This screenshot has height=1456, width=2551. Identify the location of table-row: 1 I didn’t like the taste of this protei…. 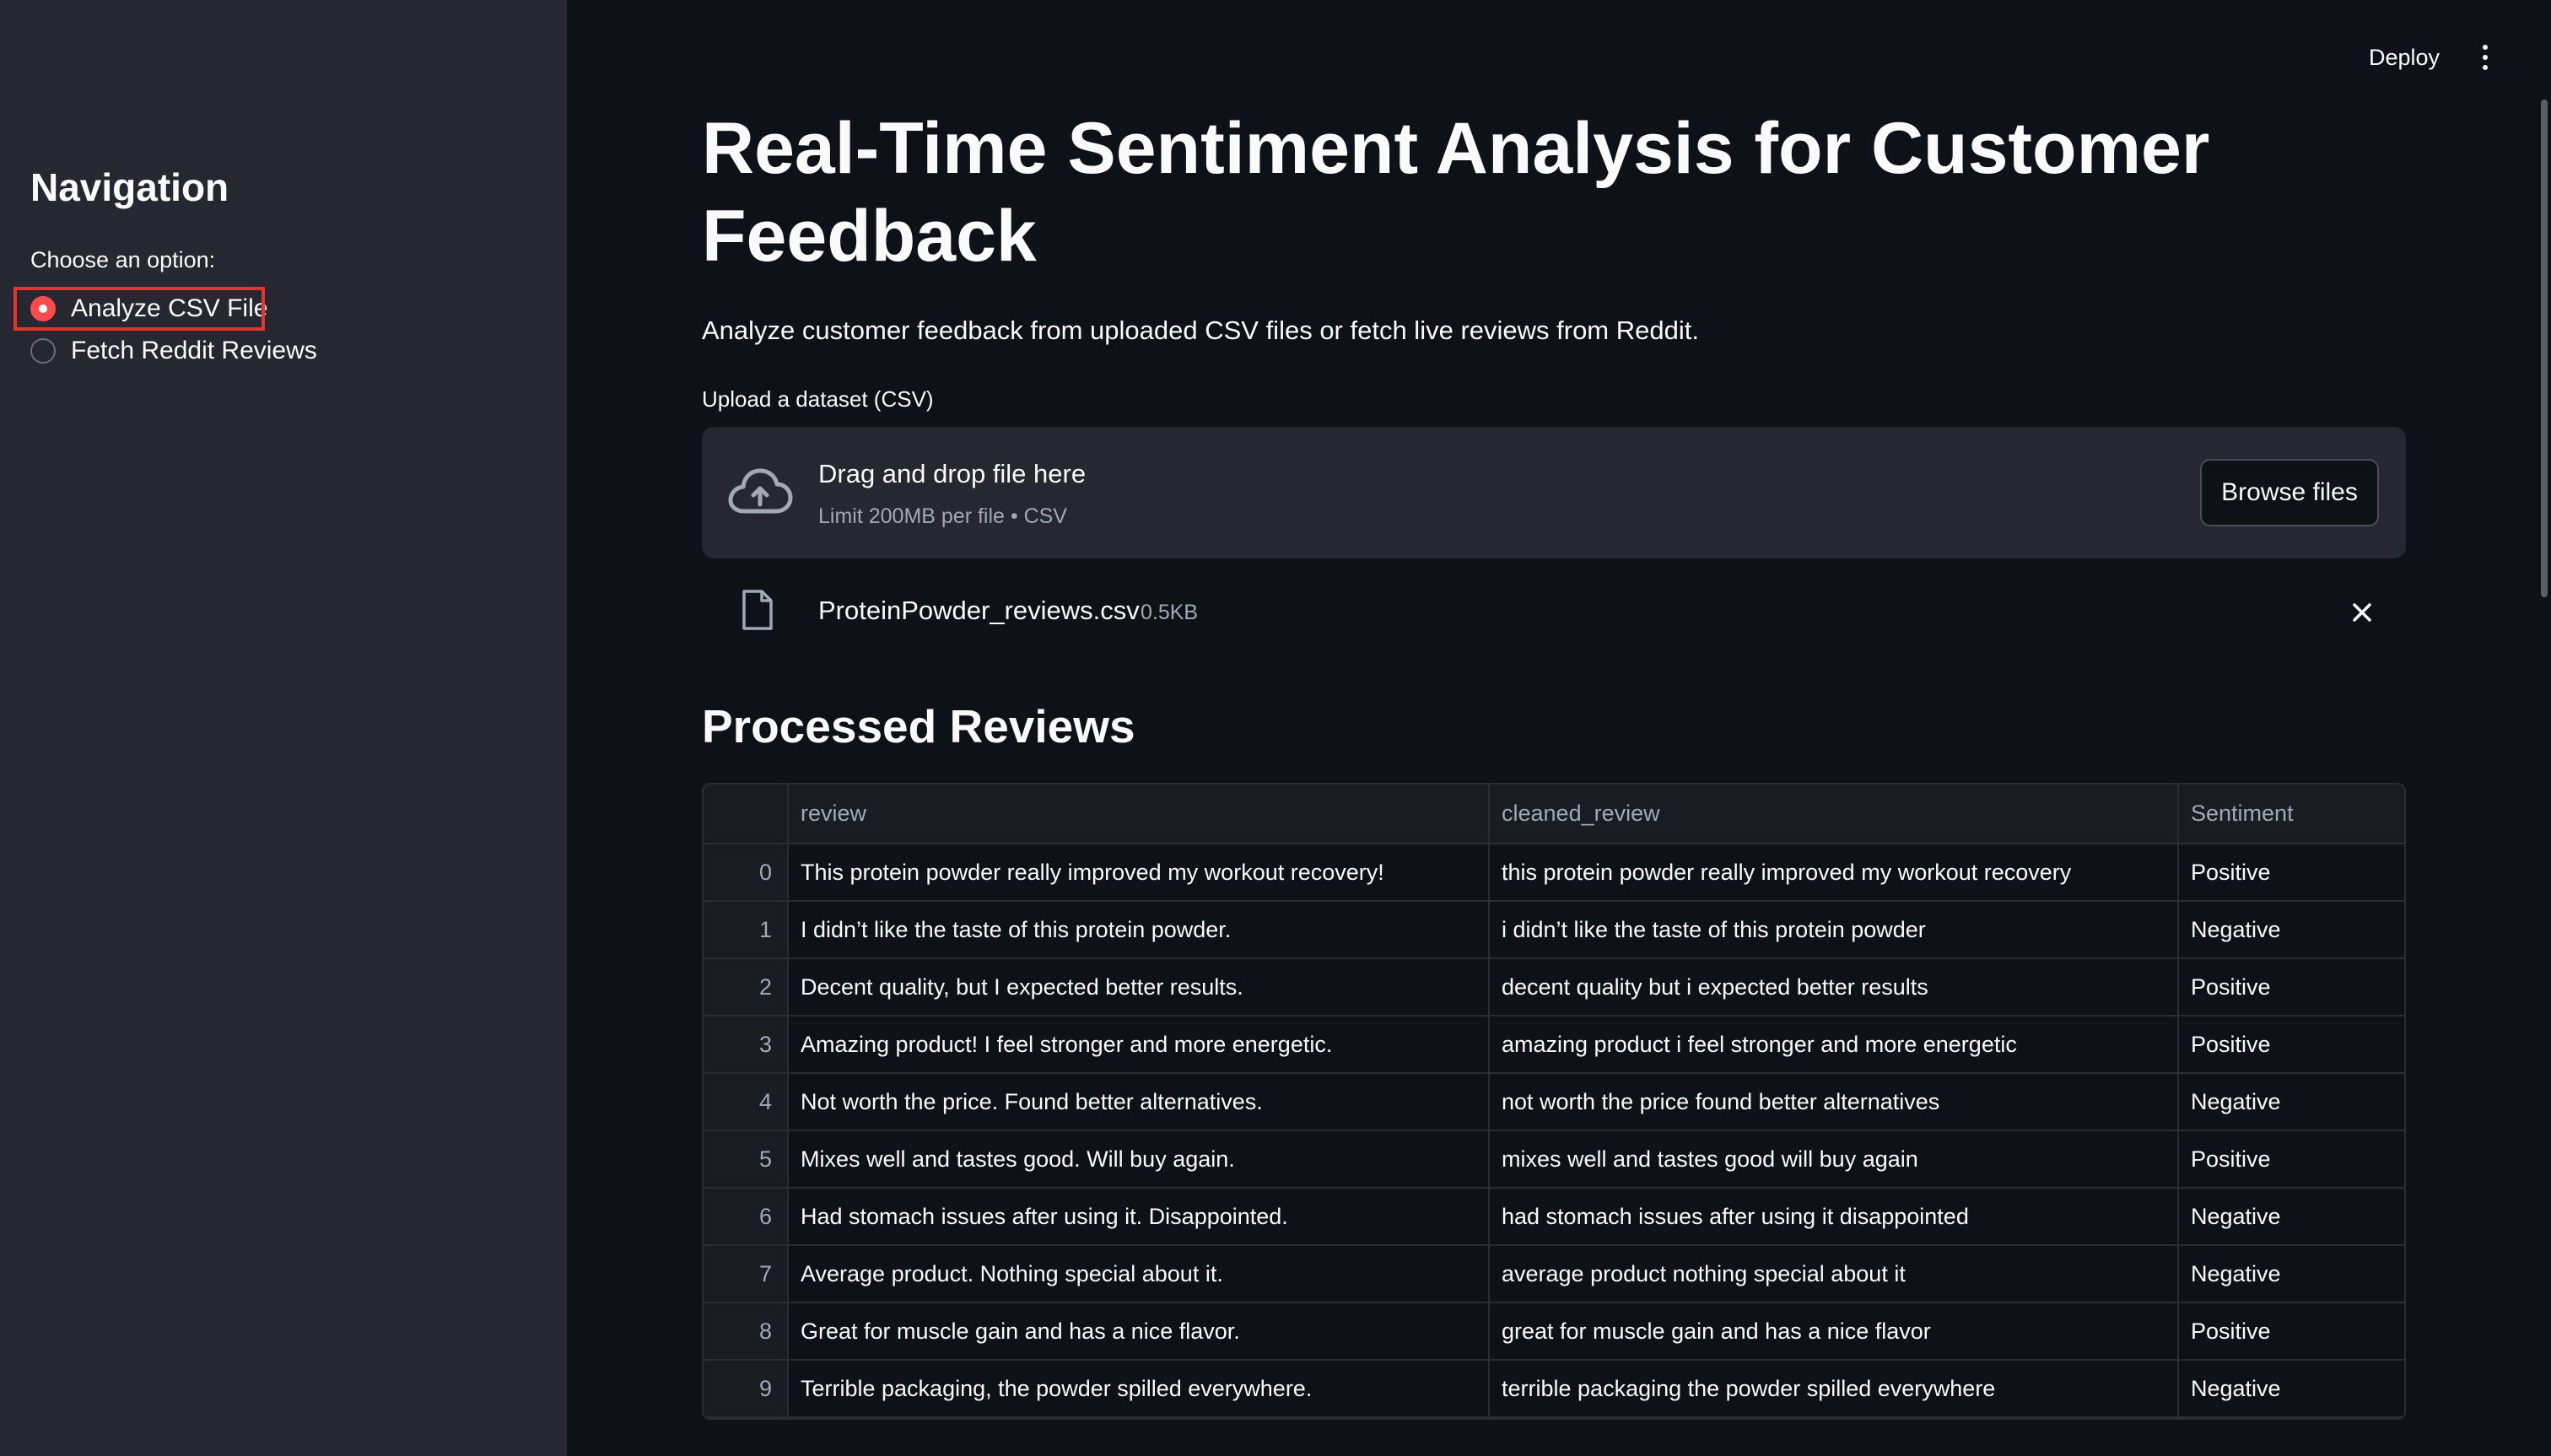
(1554, 930).